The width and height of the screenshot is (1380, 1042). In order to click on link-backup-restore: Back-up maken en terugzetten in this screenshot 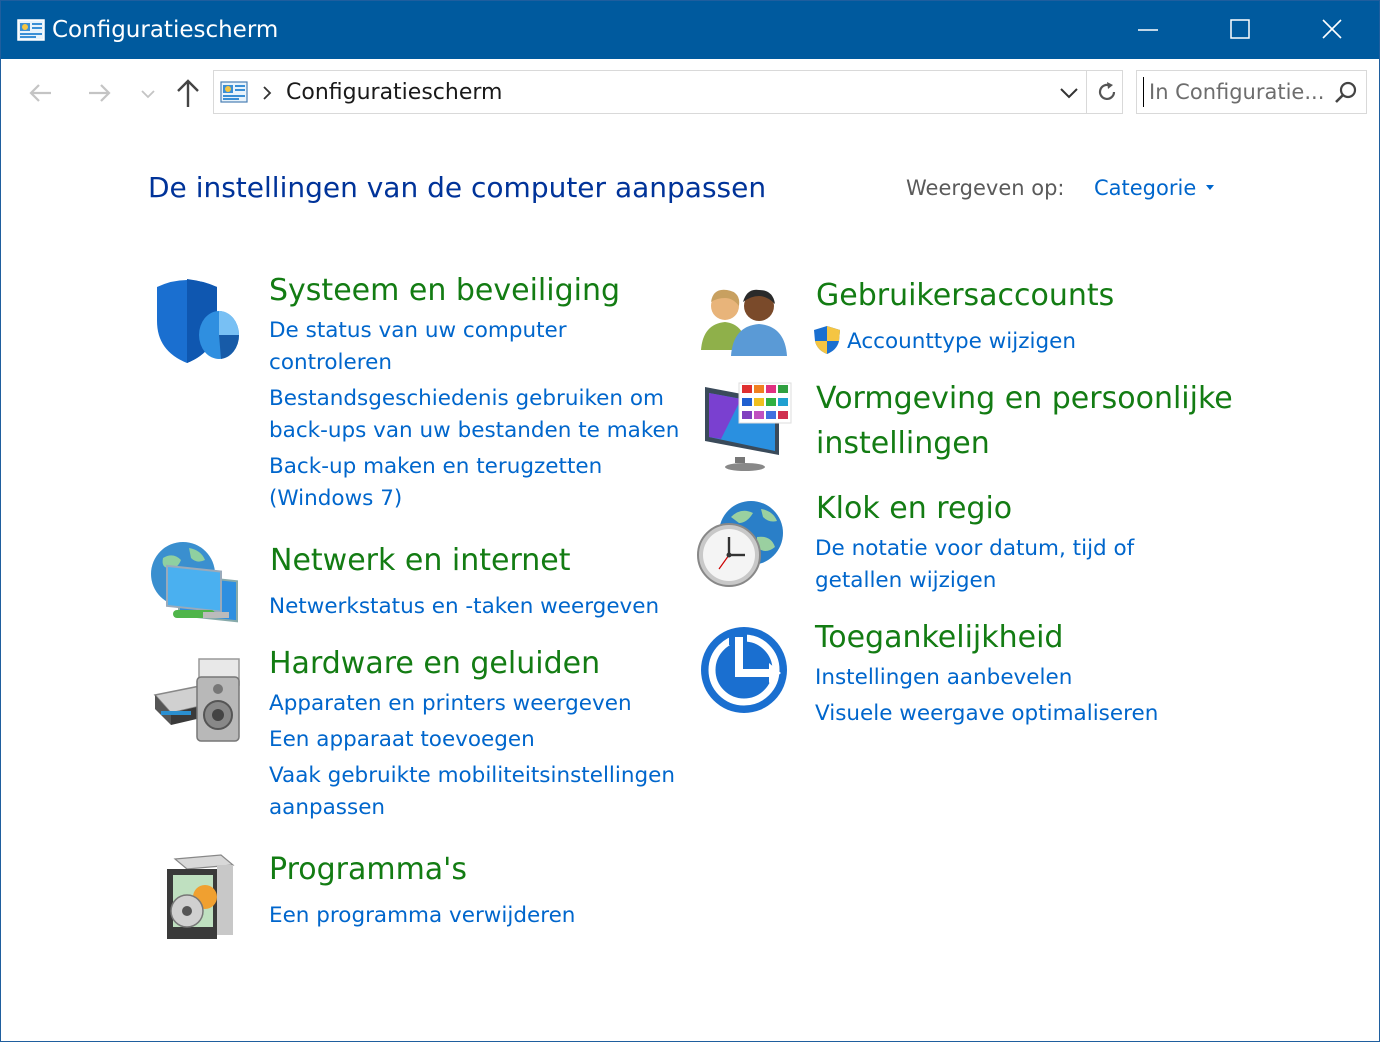, I will do `click(435, 467)`.